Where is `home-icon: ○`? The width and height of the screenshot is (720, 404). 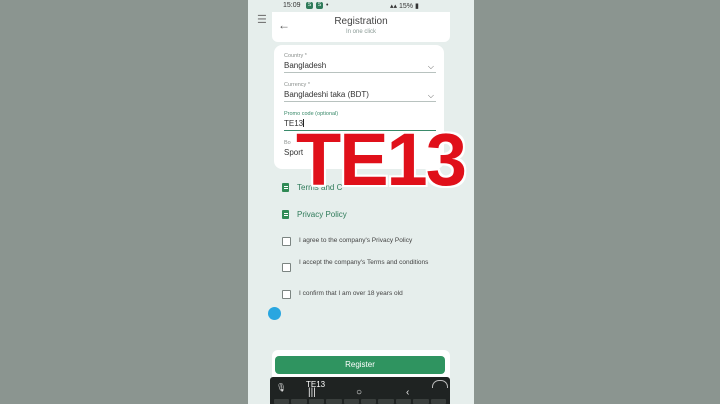 home-icon: ○ is located at coordinates (359, 392).